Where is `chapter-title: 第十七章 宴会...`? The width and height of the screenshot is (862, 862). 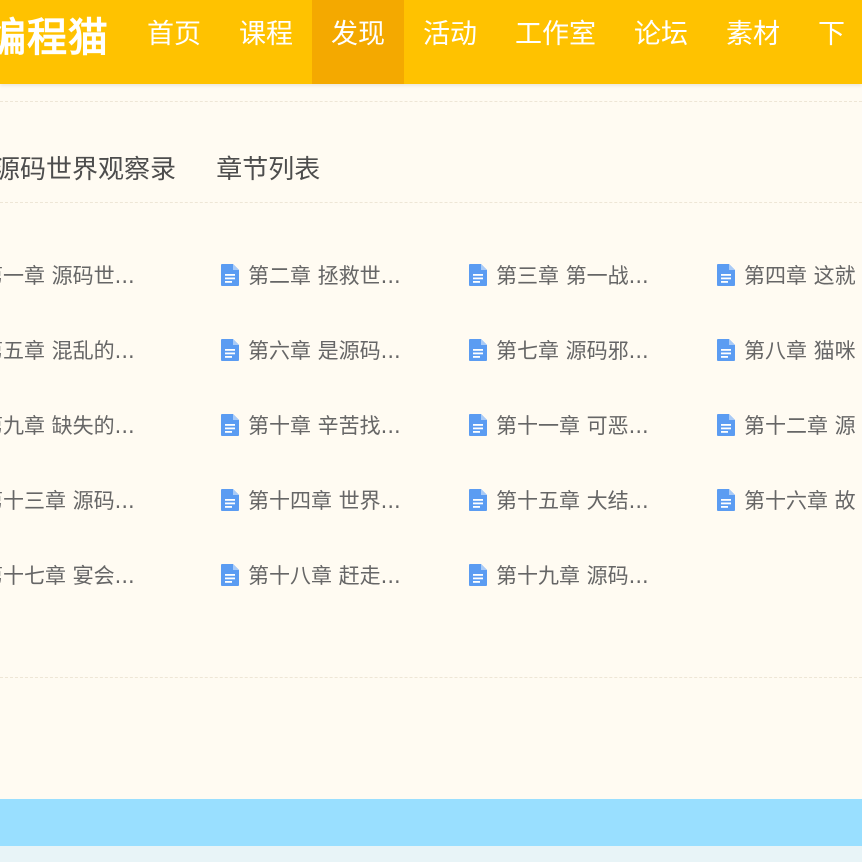
chapter-title: 第十七章 宴会... is located at coordinates (67, 576).